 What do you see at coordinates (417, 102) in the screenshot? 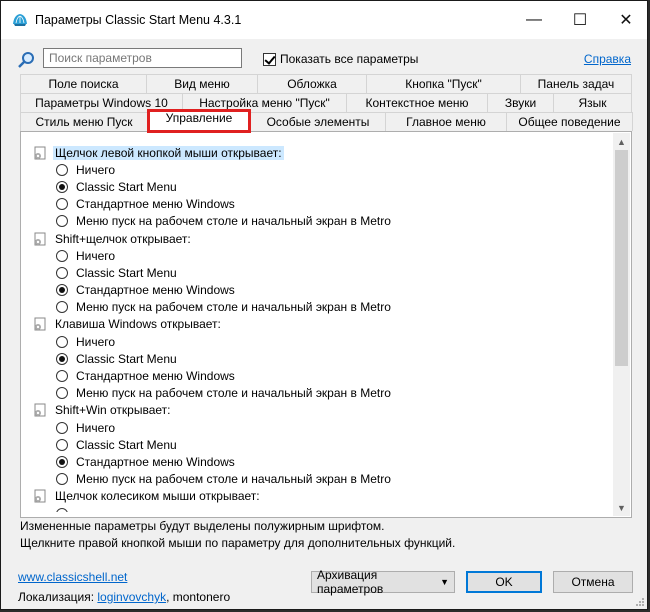
I see `tab-context-menu: Контекстное меню` at bounding box center [417, 102].